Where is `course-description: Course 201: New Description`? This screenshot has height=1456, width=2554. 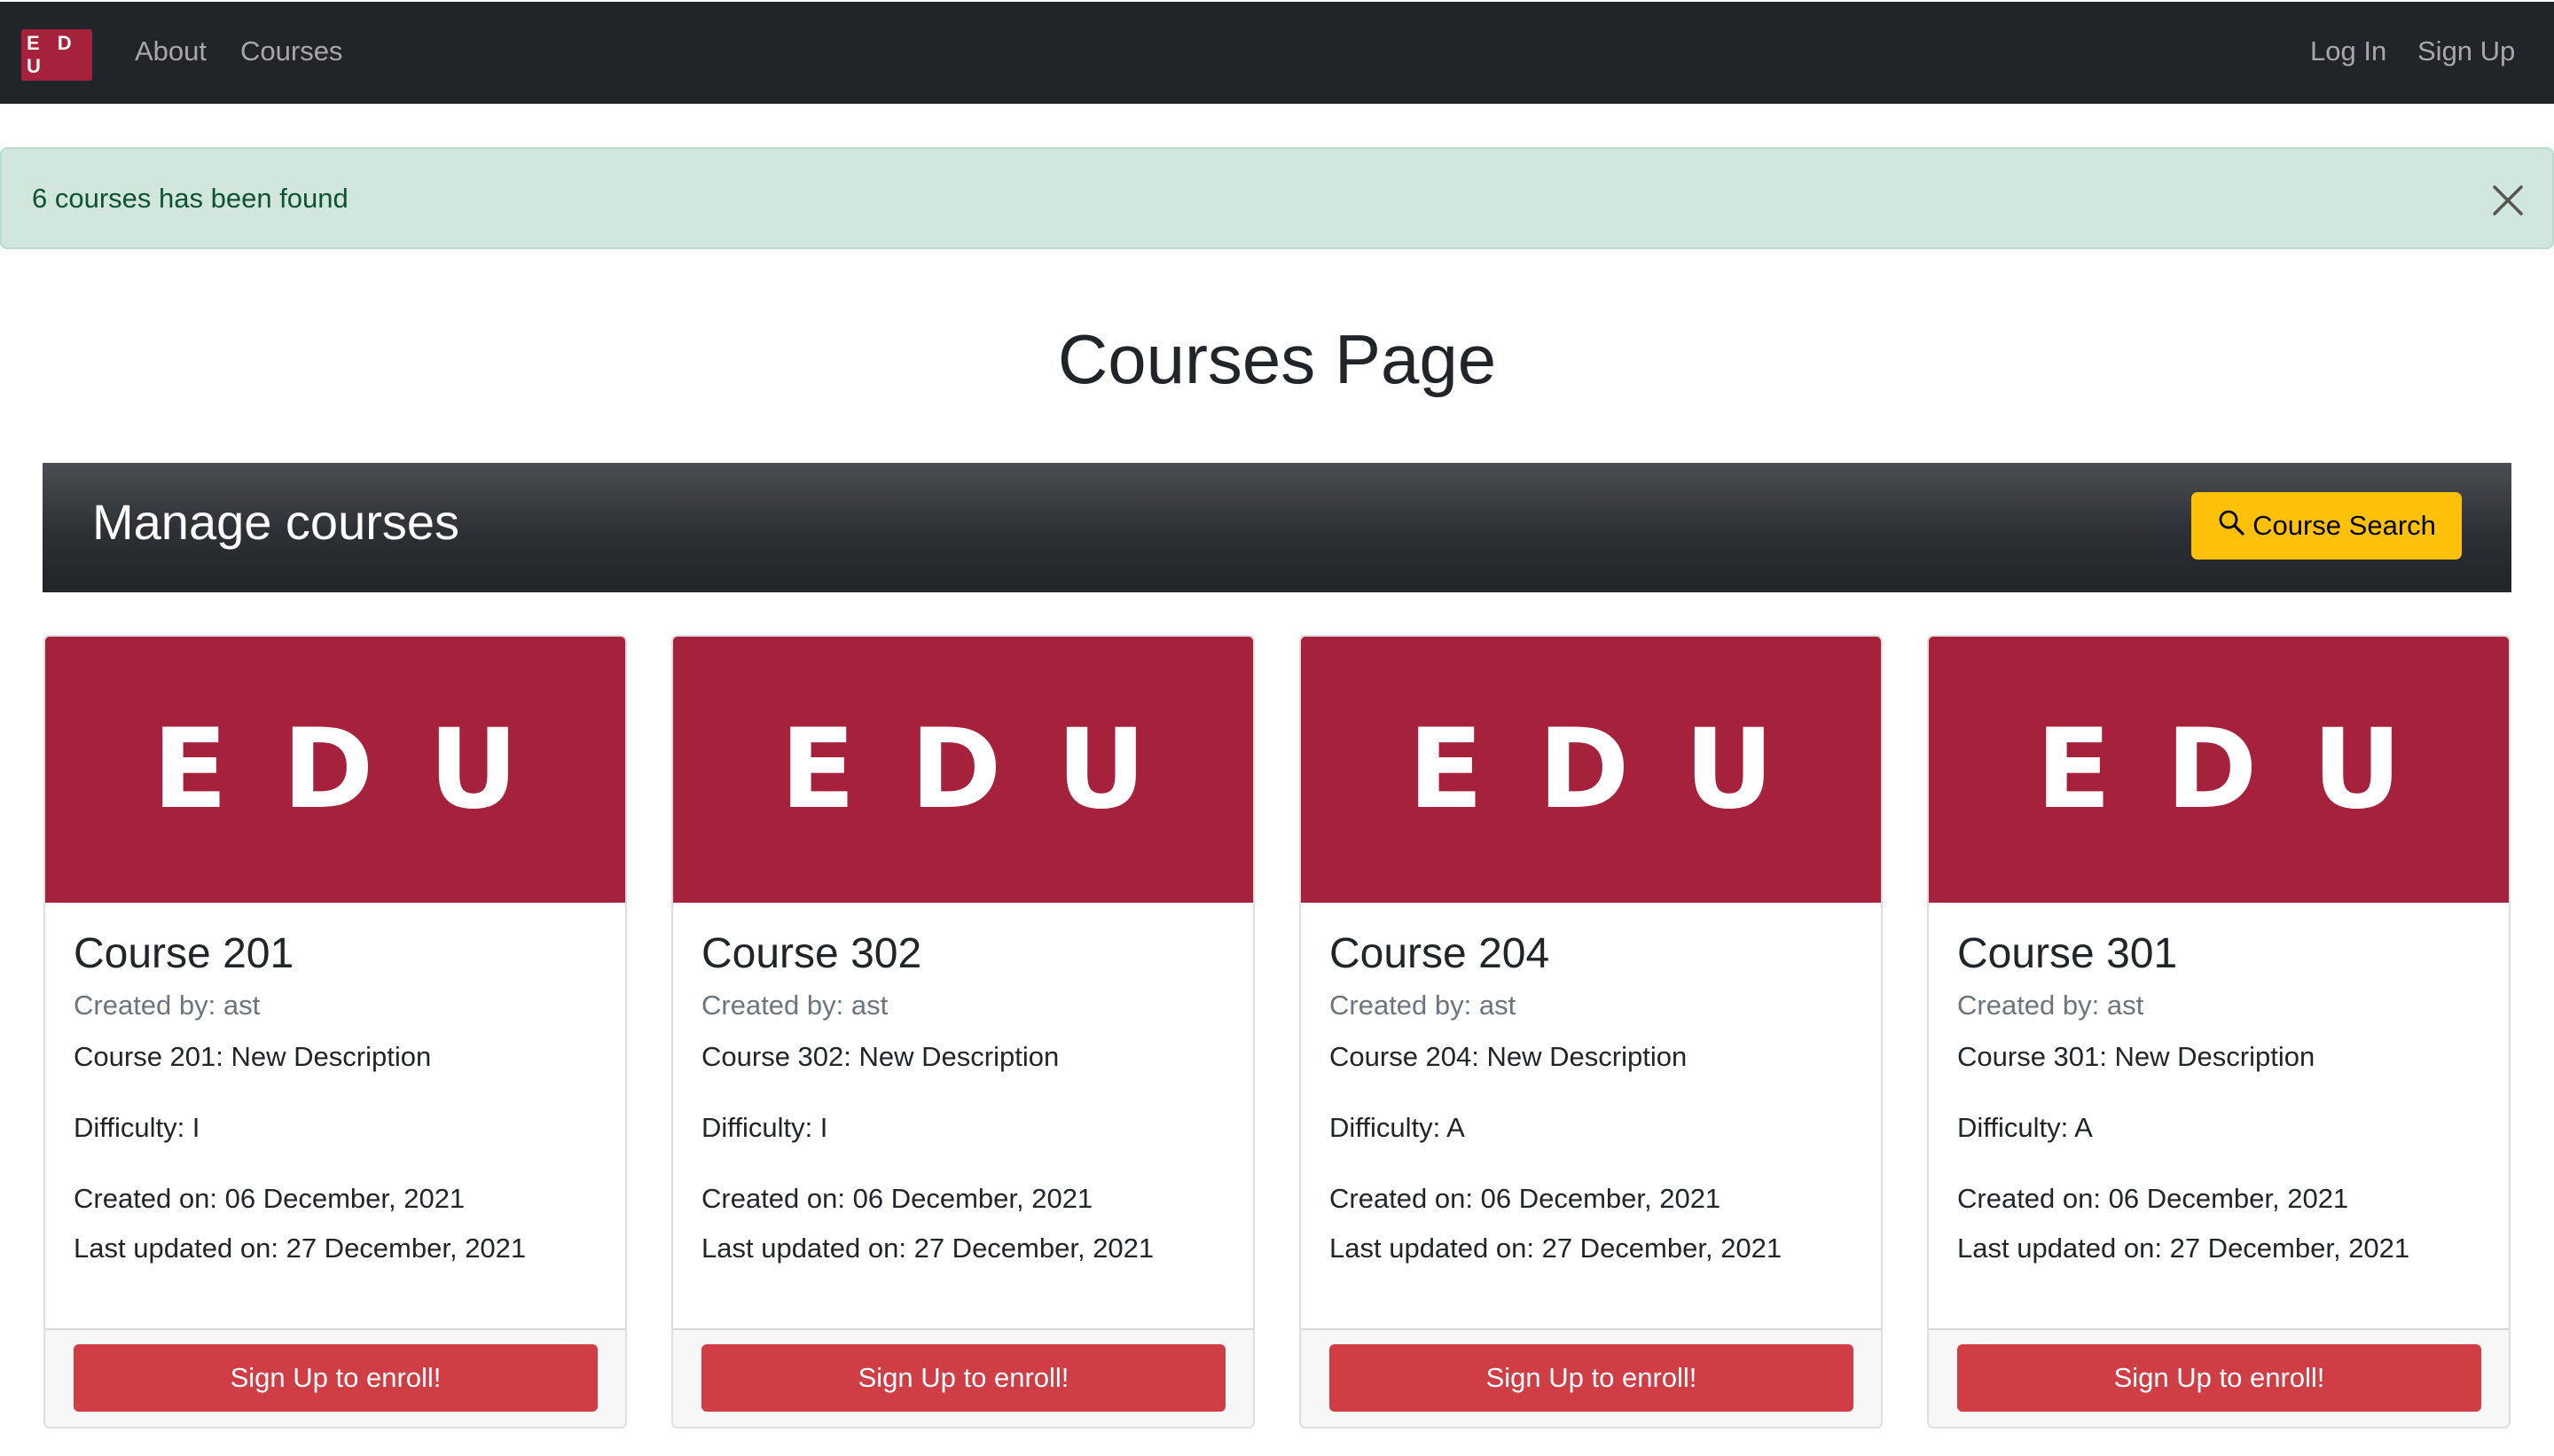
course-description: Course 201: New Description is located at coordinates (253, 1056).